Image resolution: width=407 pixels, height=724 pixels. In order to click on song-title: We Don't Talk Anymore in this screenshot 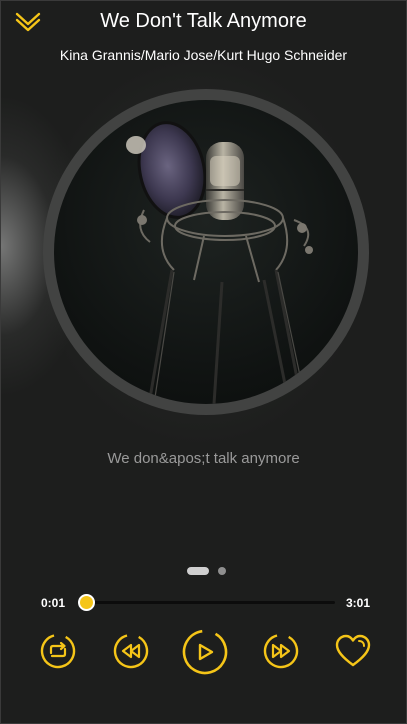, I will do `click(203, 21)`.